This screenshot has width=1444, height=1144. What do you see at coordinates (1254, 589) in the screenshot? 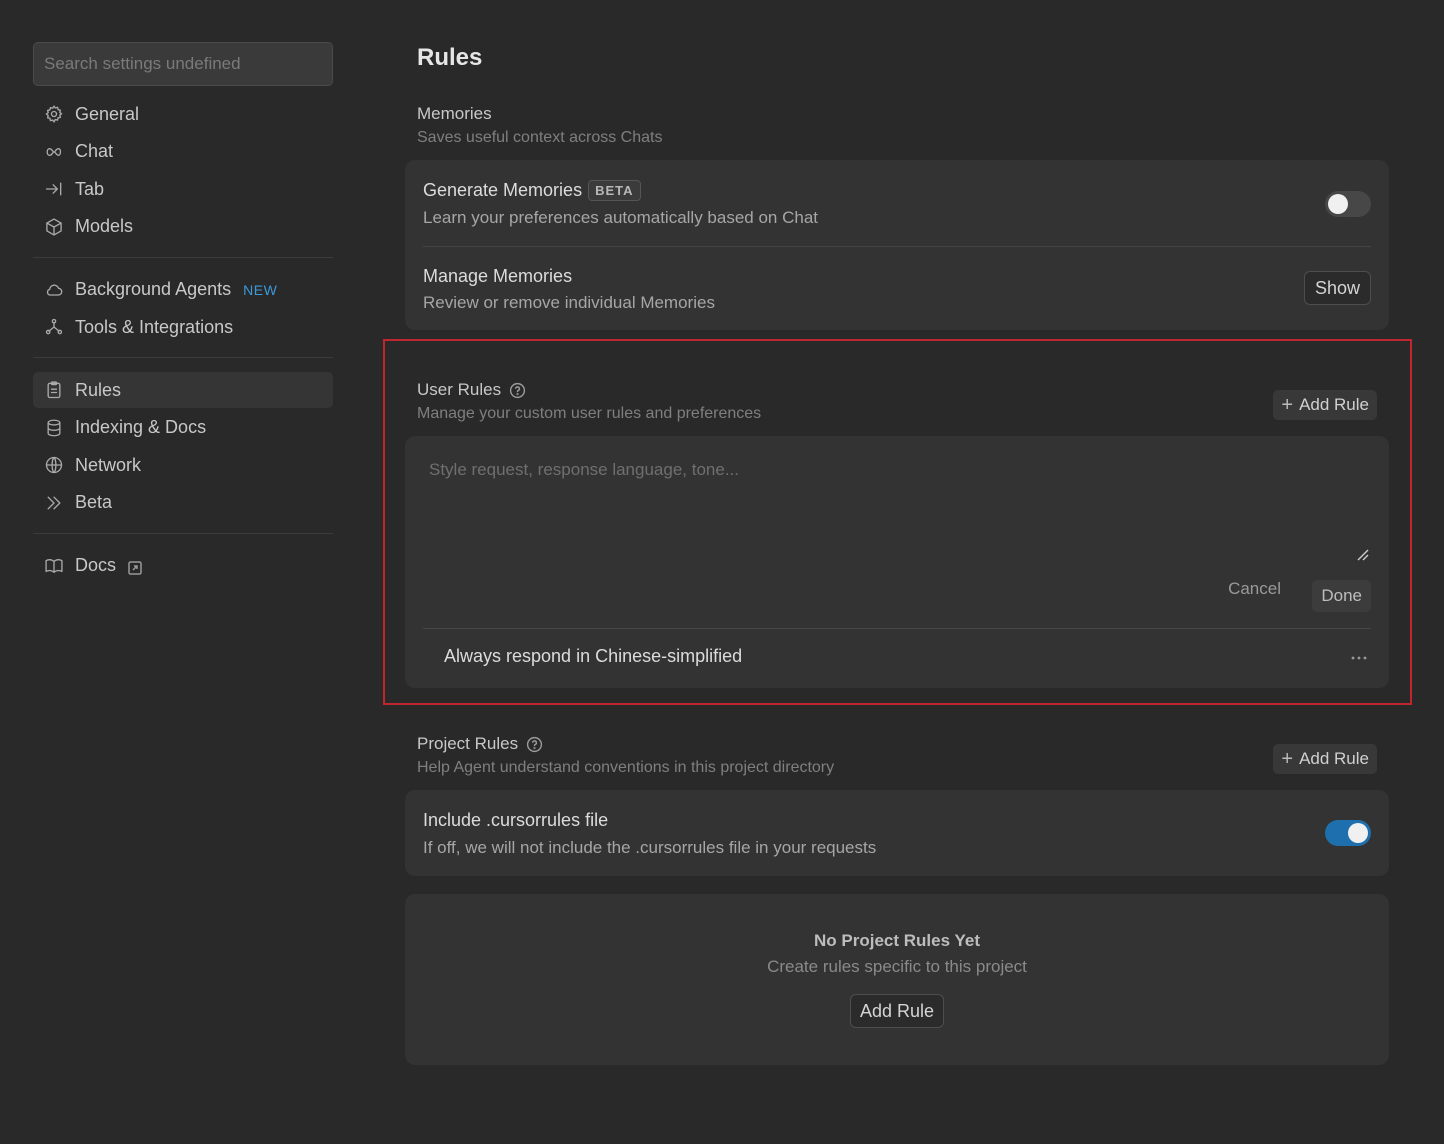
I see `cancel-button: Cancel` at bounding box center [1254, 589].